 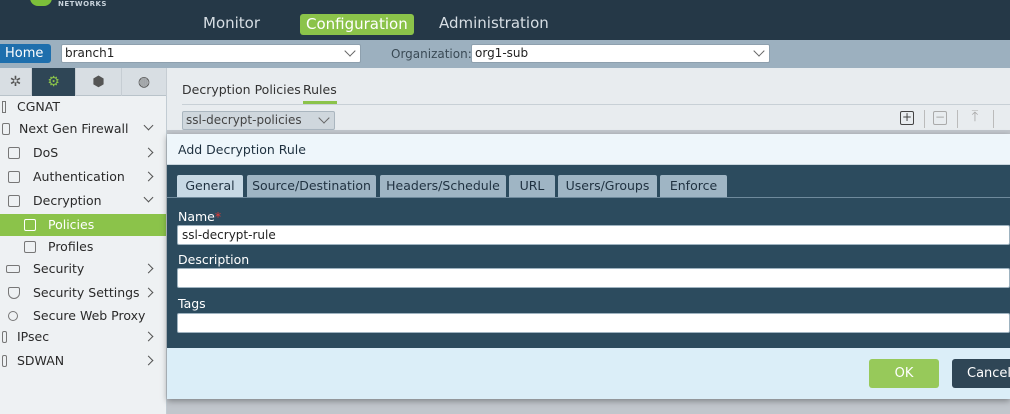 I want to click on tags-input, so click(x=593, y=323).